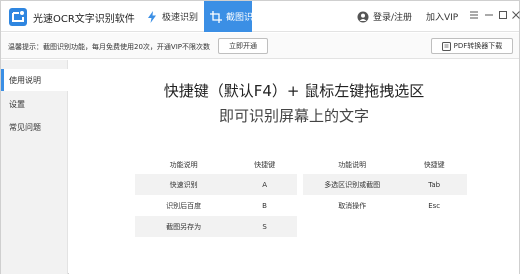  I want to click on table-row: 识别后百度 B, so click(216, 205).